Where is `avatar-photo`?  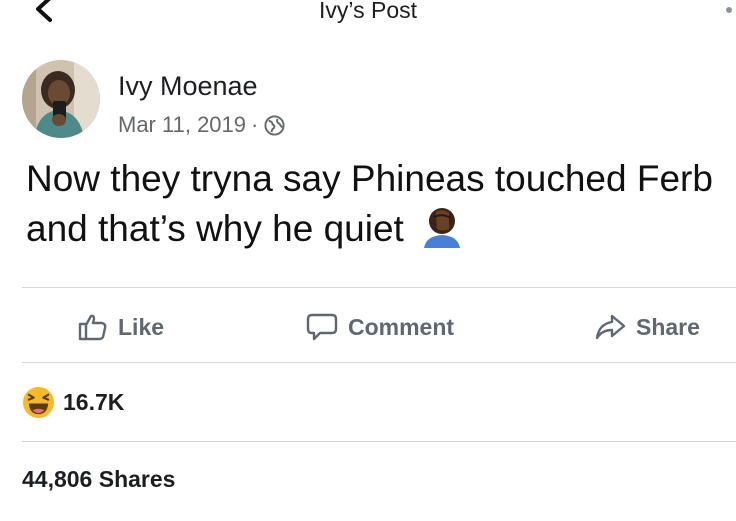 avatar-photo is located at coordinates (61, 99).